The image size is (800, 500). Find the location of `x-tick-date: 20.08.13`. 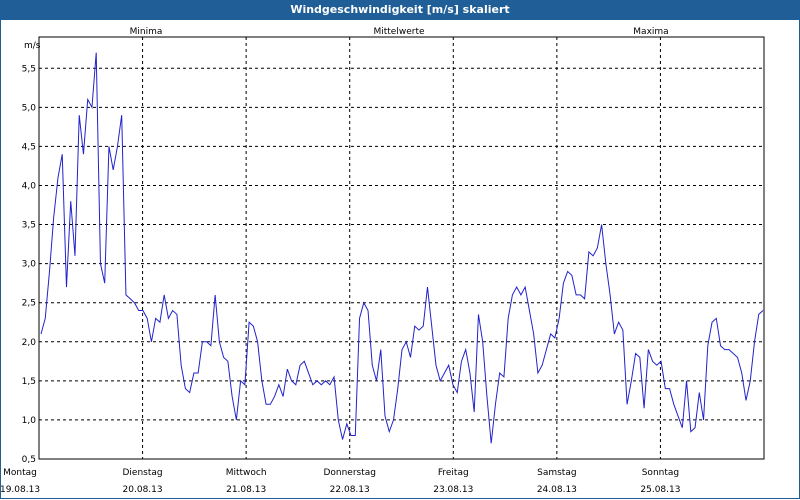

x-tick-date: 20.08.13 is located at coordinates (143, 490).